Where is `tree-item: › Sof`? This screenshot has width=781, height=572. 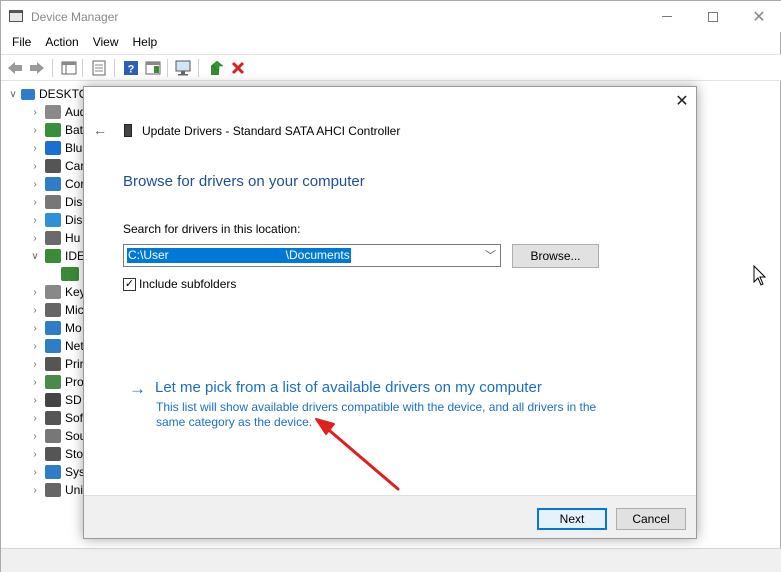 tree-item: › Sof is located at coordinates (46, 418).